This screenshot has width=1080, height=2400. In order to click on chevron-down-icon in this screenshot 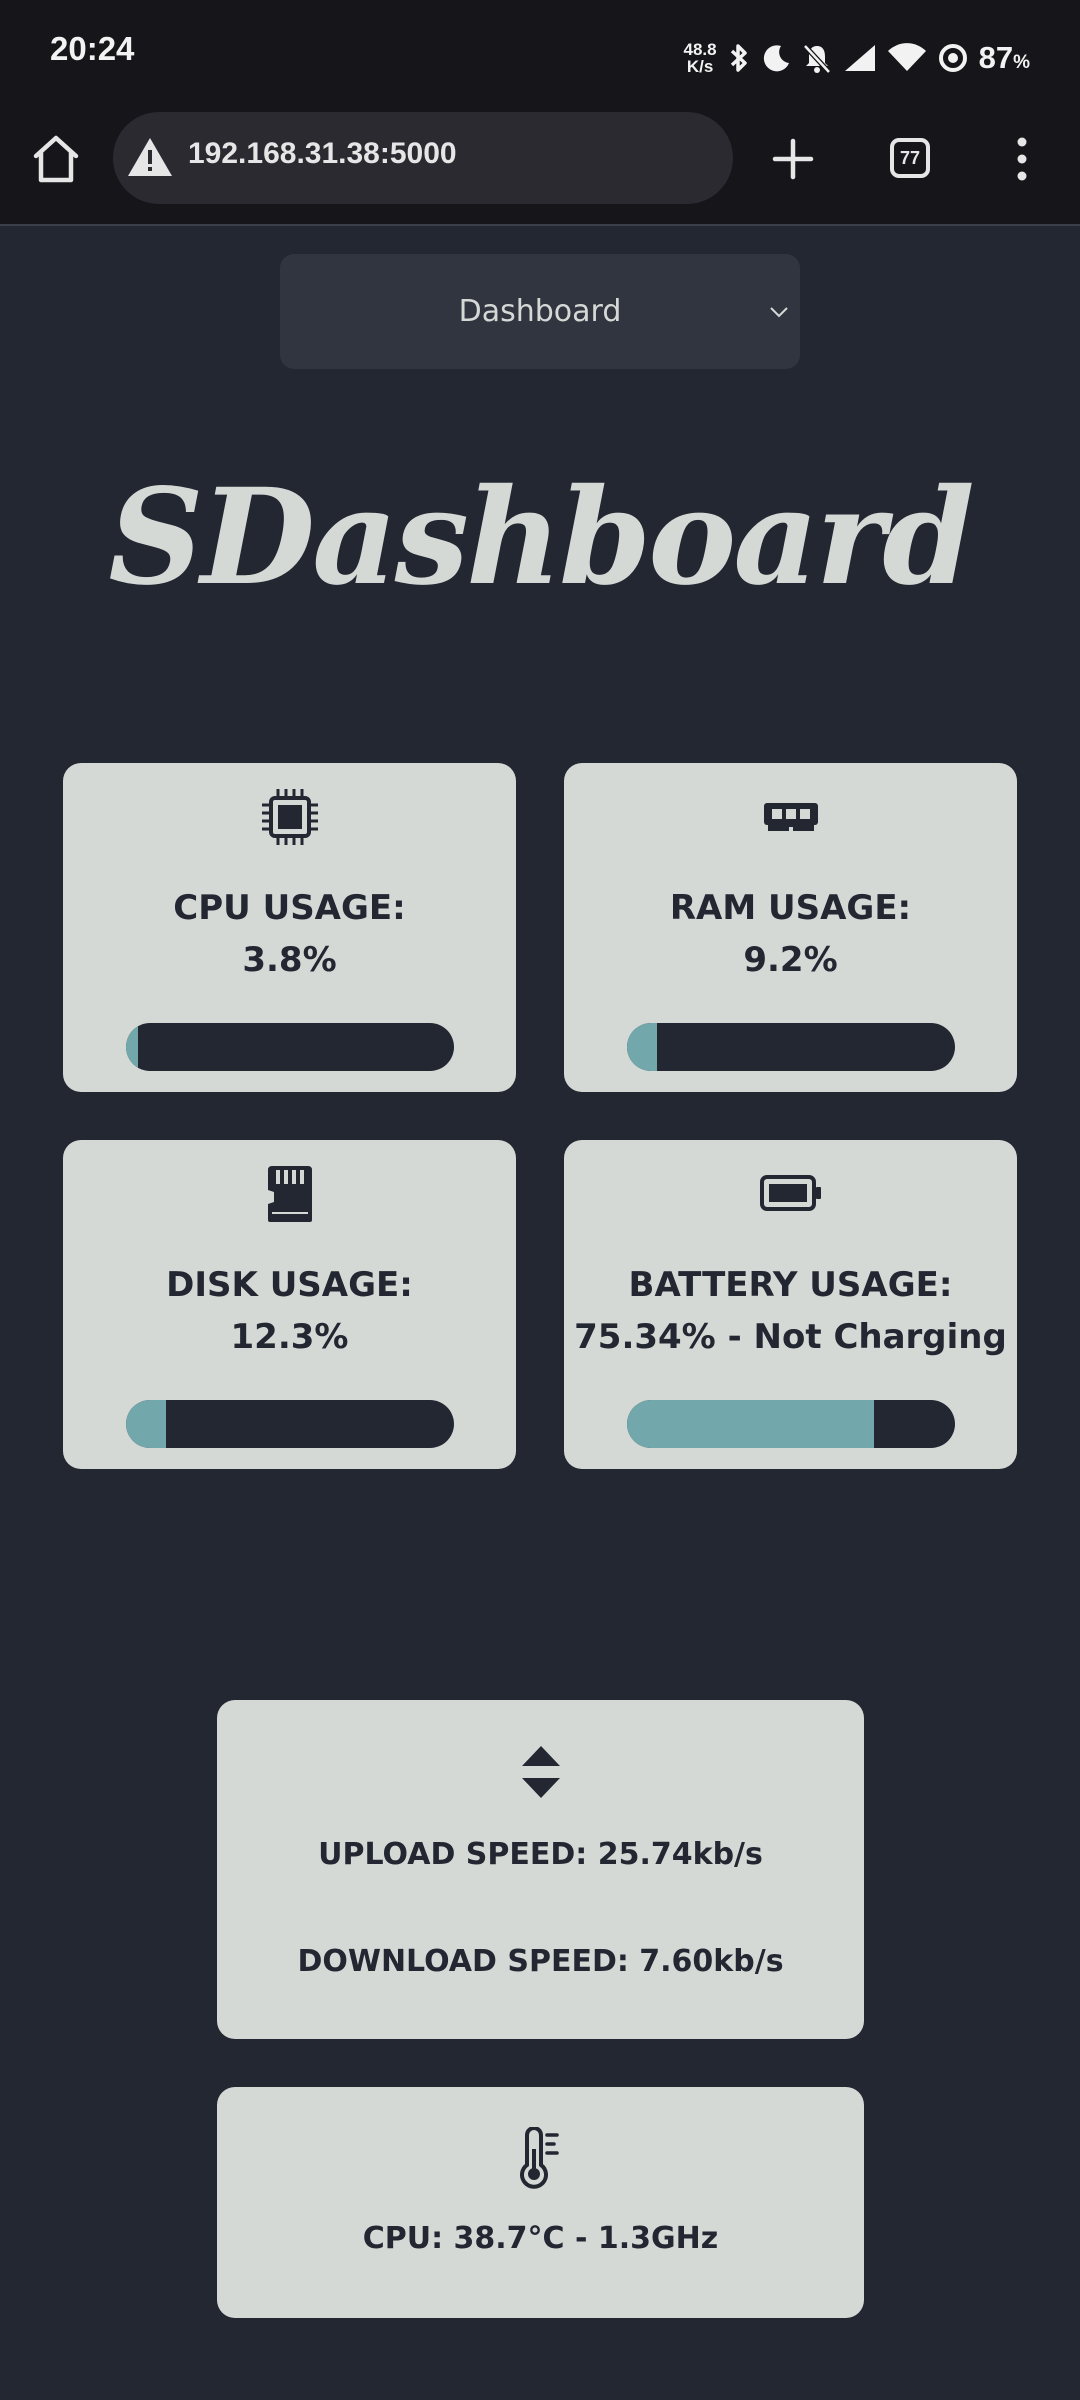, I will do `click(779, 312)`.